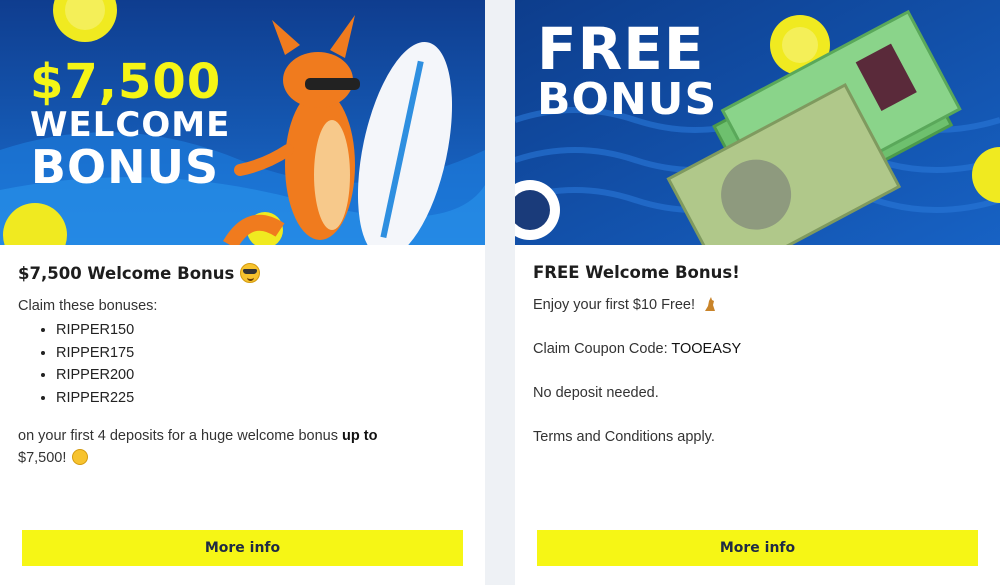 The image size is (1000, 585). I want to click on offer-title: FREE Welcome Bonus!, so click(757, 272).